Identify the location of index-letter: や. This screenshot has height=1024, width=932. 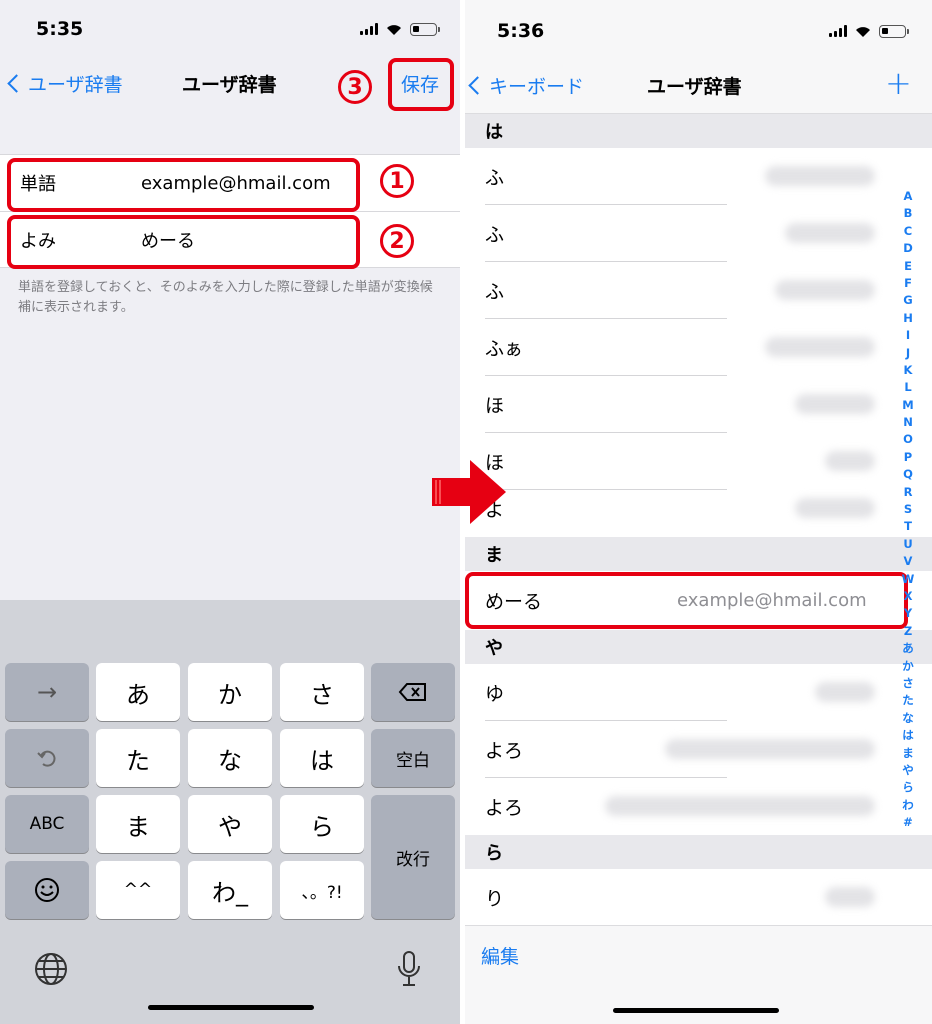
(908, 770).